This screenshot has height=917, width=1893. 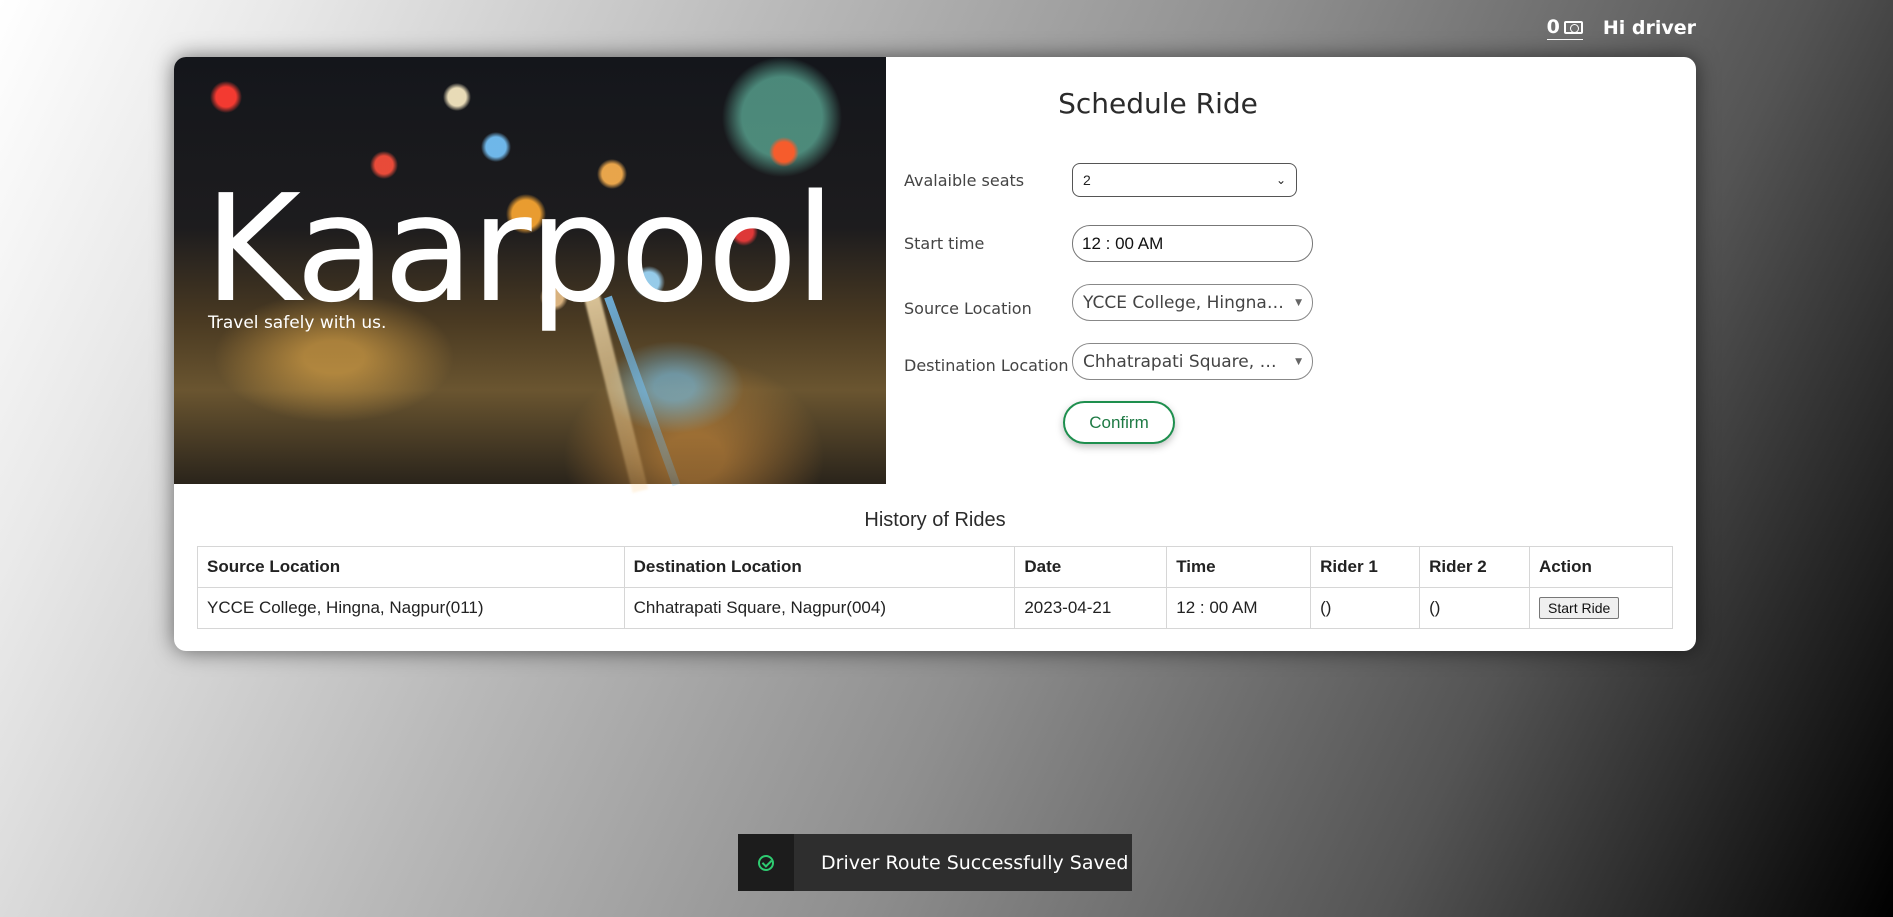 What do you see at coordinates (819, 567) in the screenshot?
I see `column-header: Destination Location` at bounding box center [819, 567].